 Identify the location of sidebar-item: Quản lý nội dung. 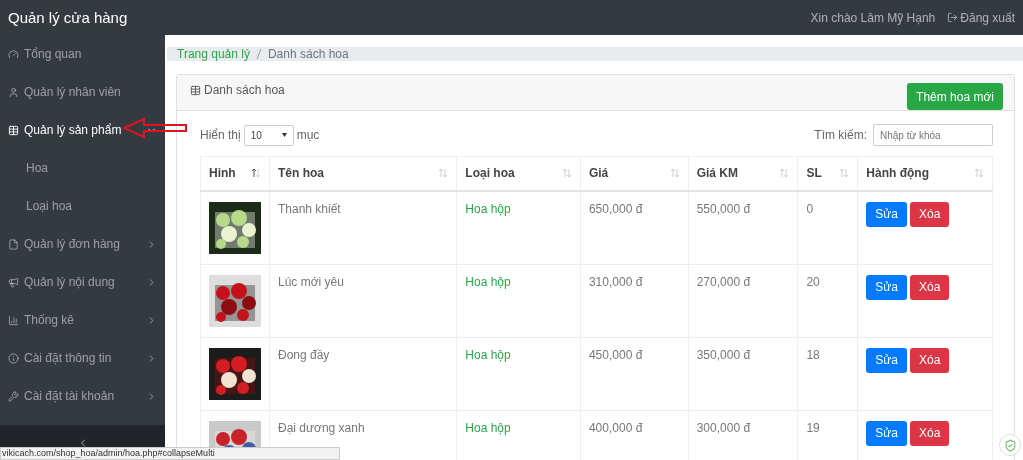
(82, 282).